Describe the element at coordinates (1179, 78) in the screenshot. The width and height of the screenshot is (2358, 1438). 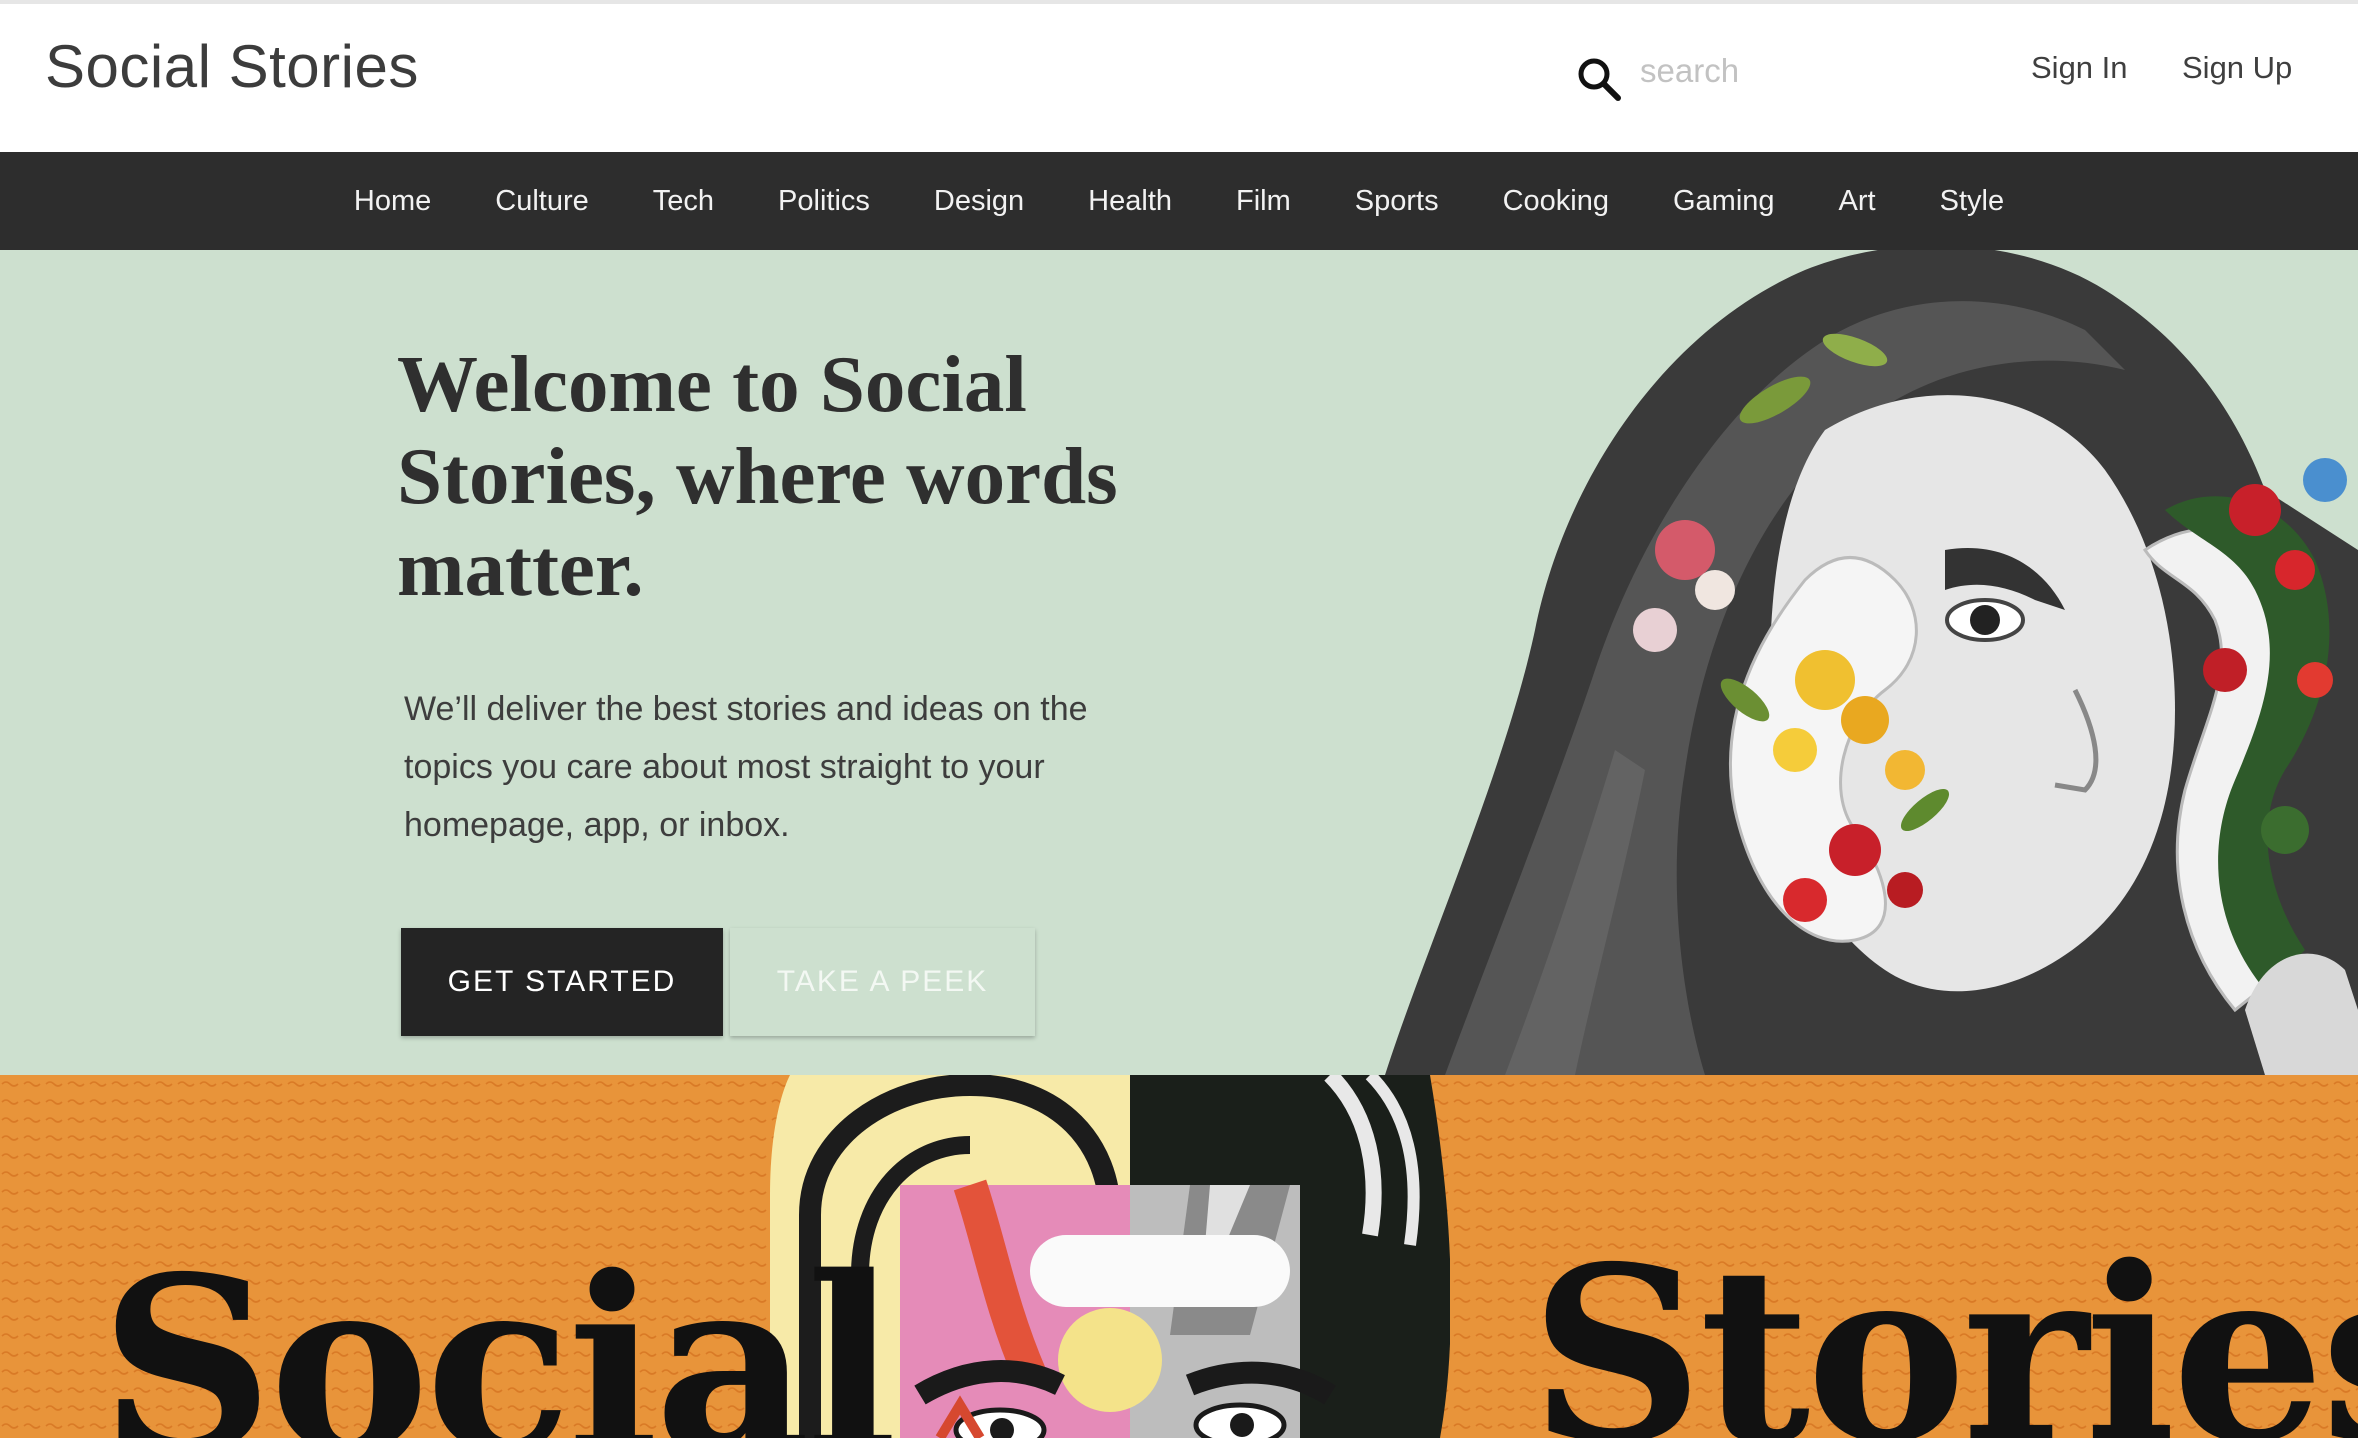
I see `site-header: Social Stories Sign In Sign Up` at that location.